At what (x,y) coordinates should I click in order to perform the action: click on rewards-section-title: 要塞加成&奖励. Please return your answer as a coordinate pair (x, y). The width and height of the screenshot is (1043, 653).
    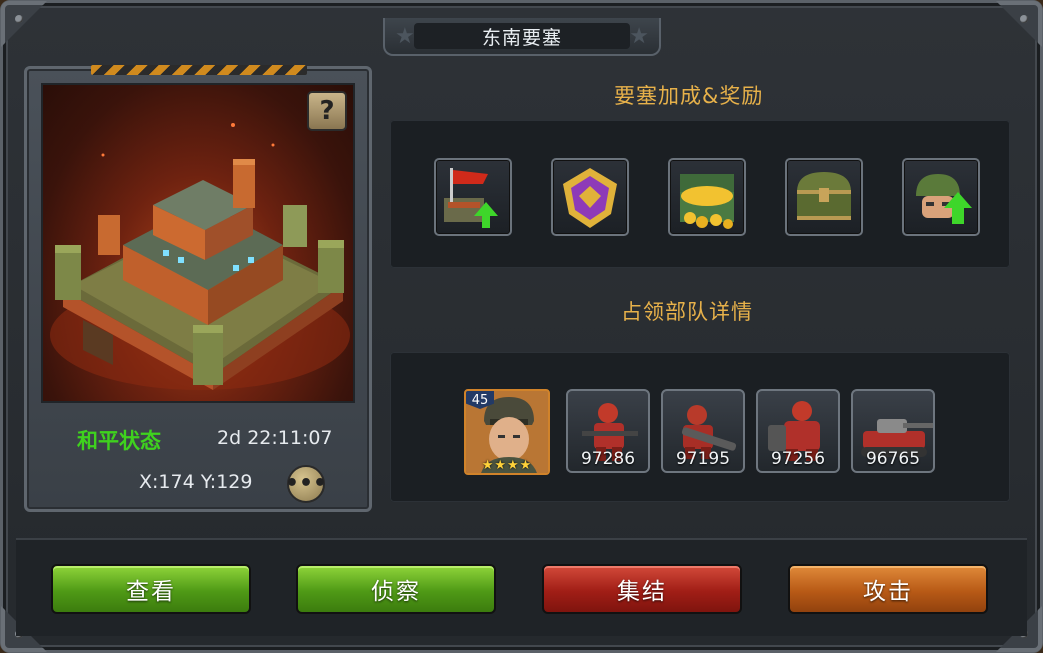
    Looking at the image, I should click on (689, 96).